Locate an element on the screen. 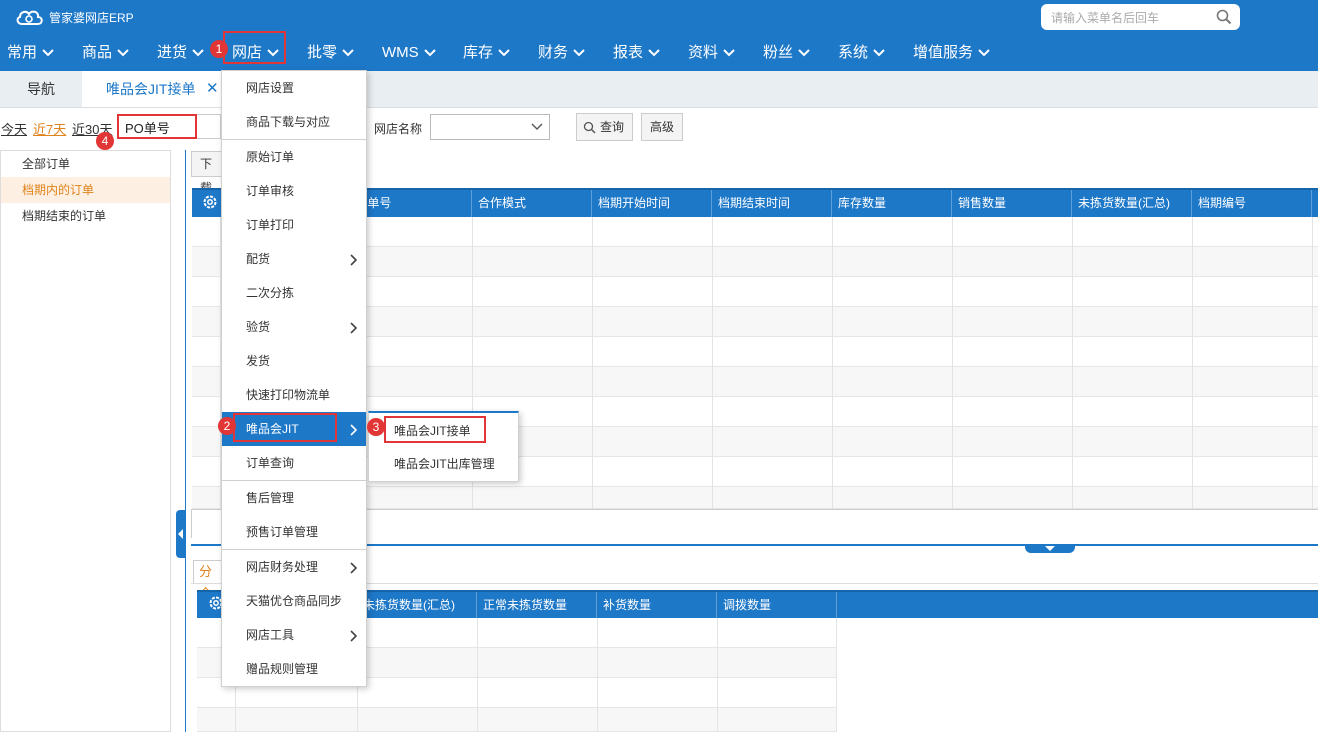  menu-item-tmall-sync: 天猫优仓商品同步 is located at coordinates (294, 601).